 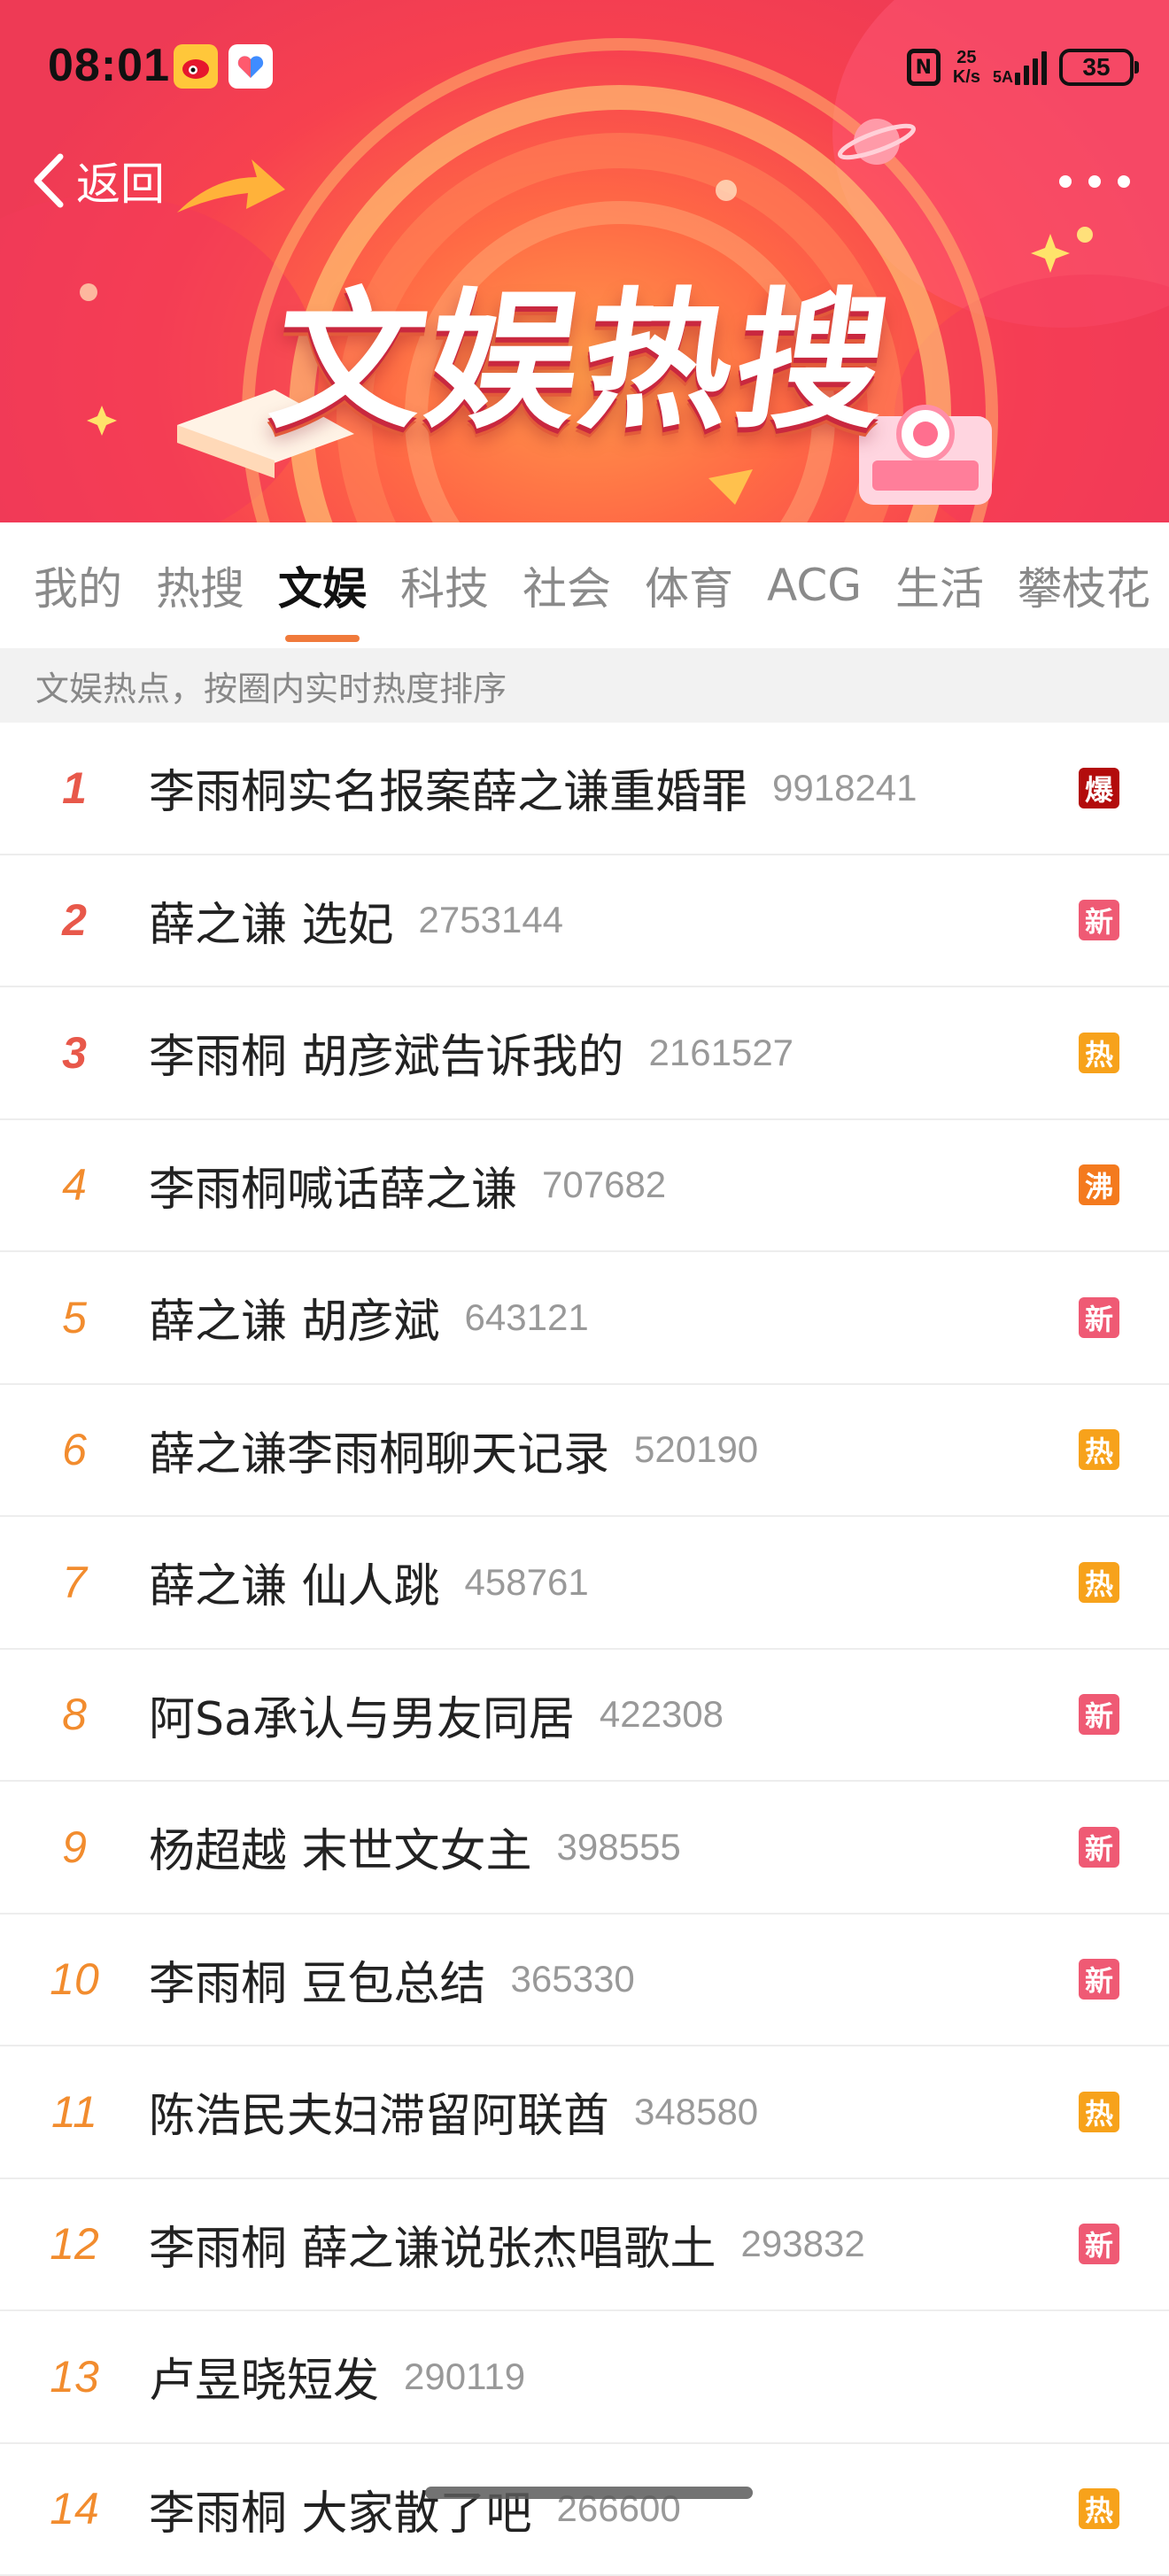 I want to click on status-badge: 沸, so click(x=1099, y=1184).